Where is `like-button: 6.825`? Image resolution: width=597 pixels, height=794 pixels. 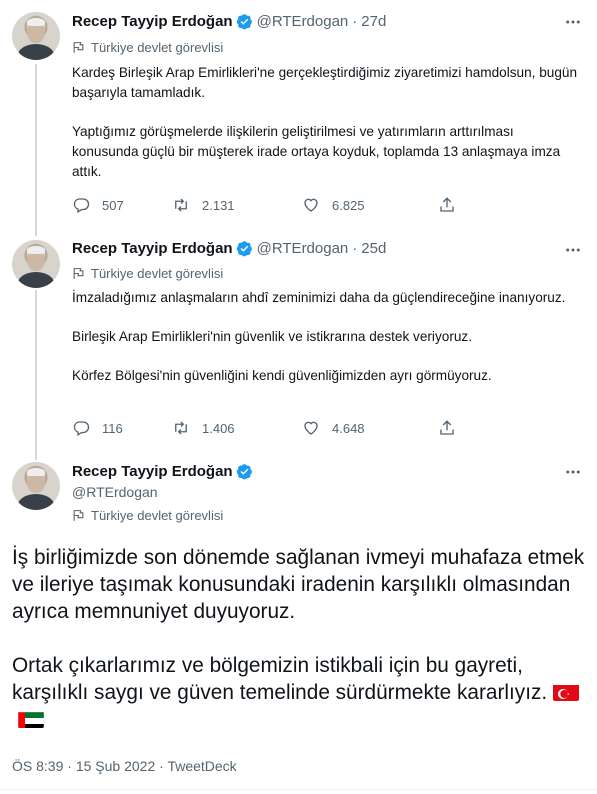
like-button: 6.825 is located at coordinates (370, 205).